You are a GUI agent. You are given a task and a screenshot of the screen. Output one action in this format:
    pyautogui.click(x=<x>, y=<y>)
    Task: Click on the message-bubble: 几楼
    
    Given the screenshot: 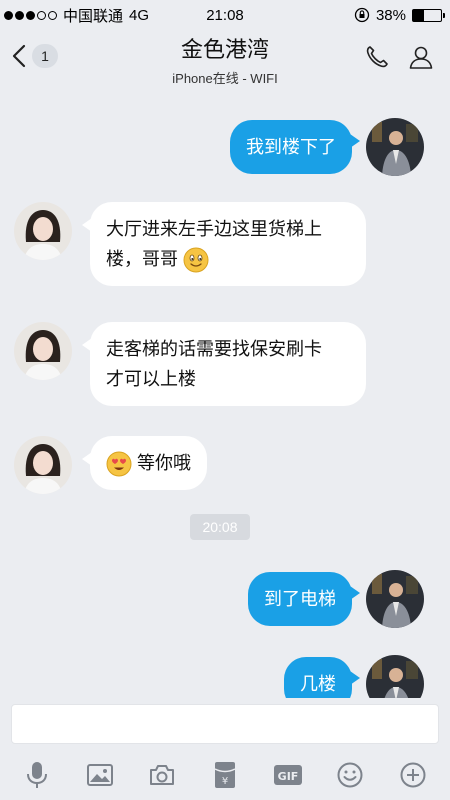 What is the action you would take?
    pyautogui.click(x=322, y=677)
    